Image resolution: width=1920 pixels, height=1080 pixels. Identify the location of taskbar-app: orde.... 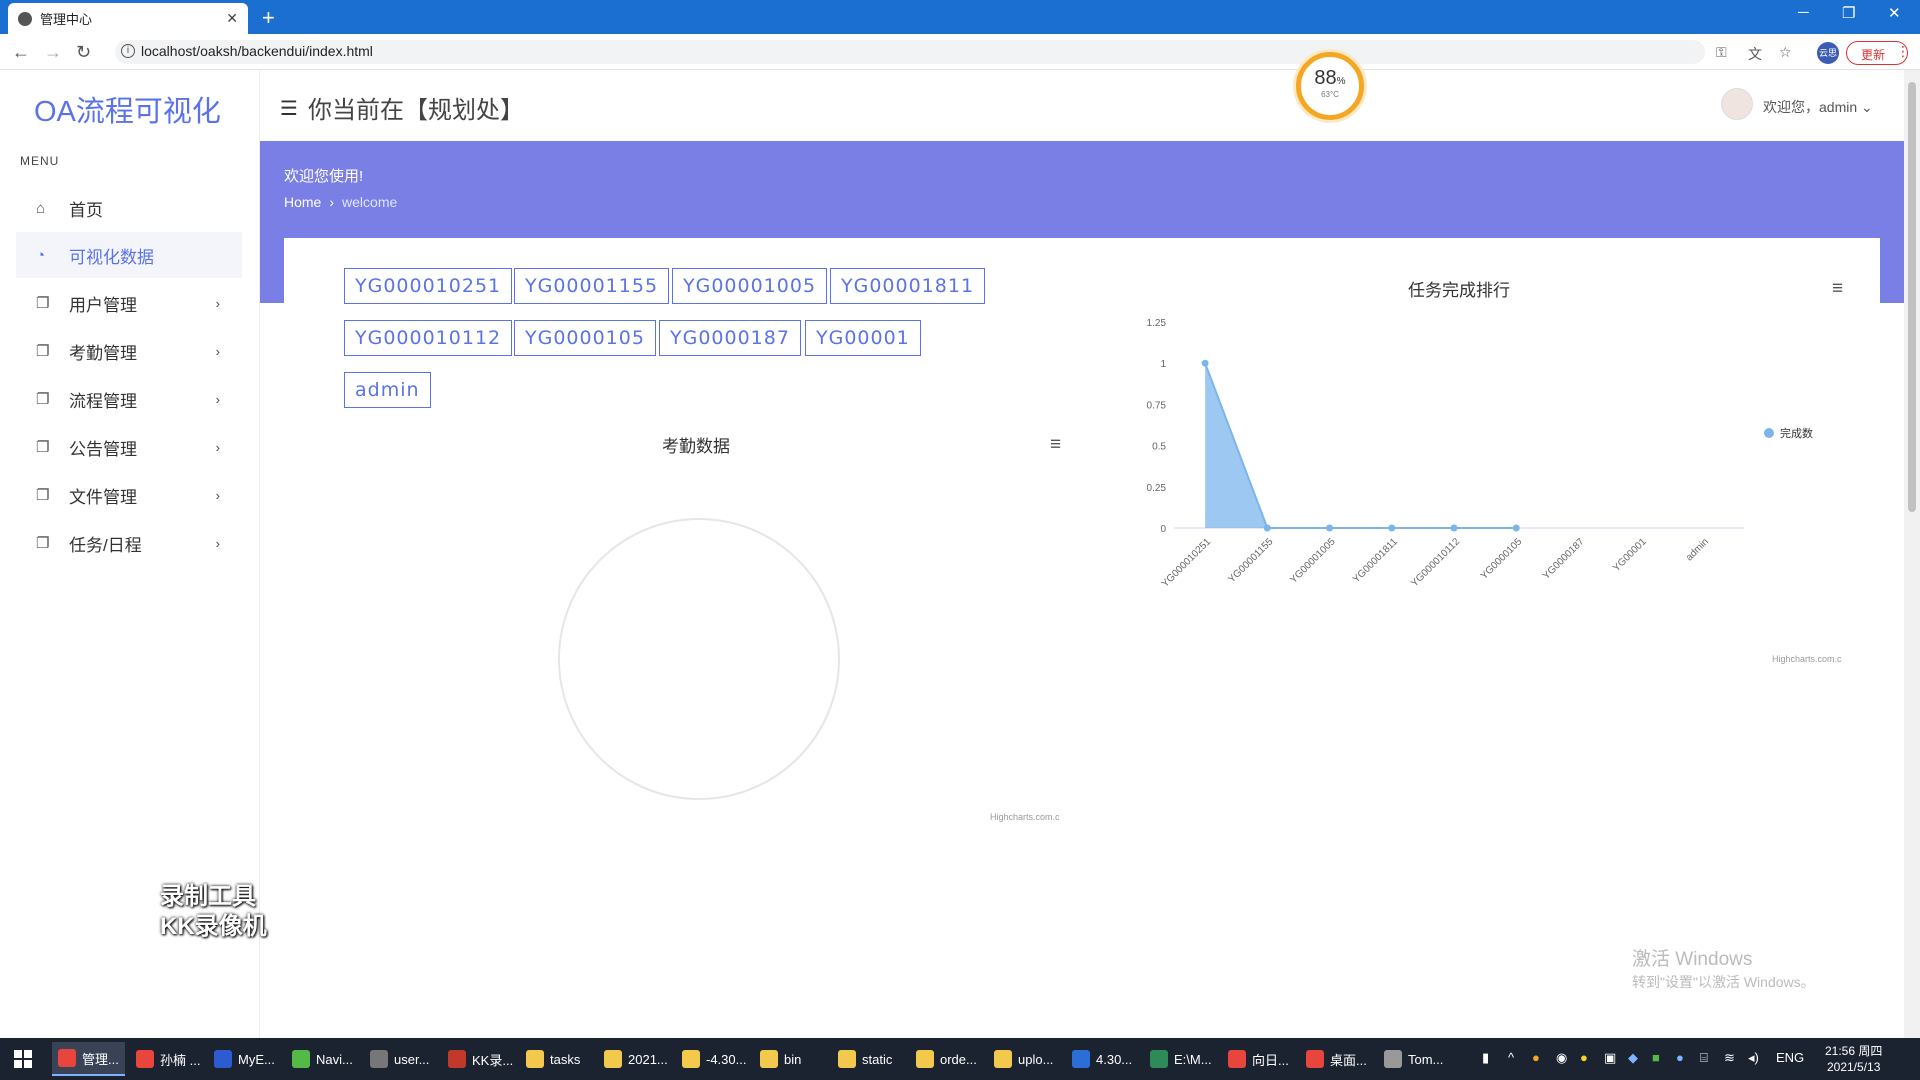
(946, 1059).